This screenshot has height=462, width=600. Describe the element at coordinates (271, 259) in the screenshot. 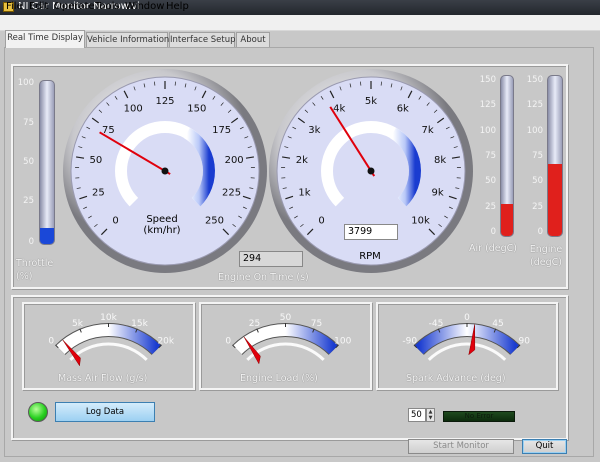

I see `engine-on-time-display: 294` at that location.